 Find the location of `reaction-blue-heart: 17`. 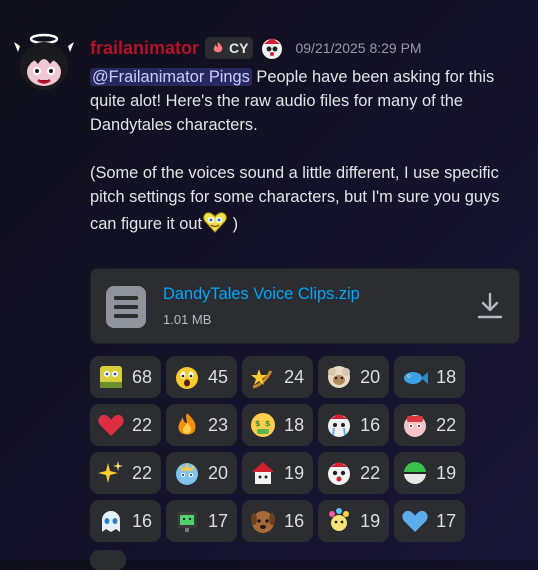

reaction-blue-heart: 17 is located at coordinates (430, 521).